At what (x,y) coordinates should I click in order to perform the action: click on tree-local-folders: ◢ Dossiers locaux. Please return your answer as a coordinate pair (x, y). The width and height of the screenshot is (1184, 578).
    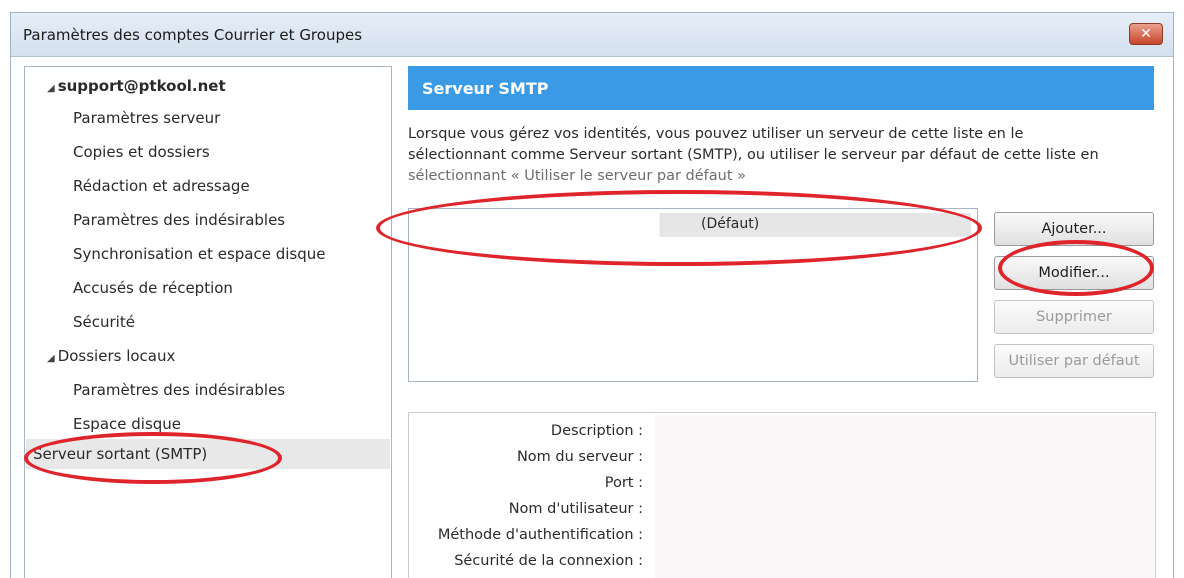
    Looking at the image, I should click on (111, 356).